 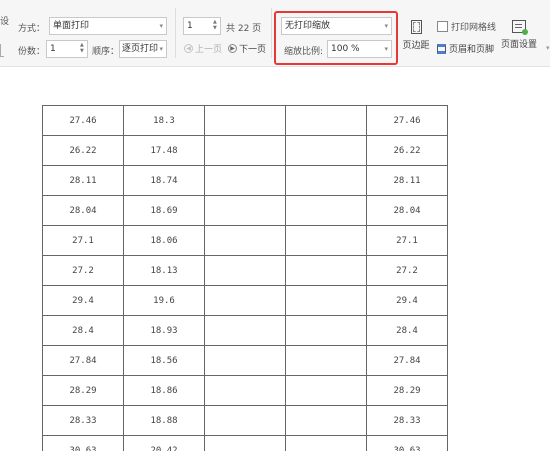 I want to click on highlight-box, so click(x=336, y=38).